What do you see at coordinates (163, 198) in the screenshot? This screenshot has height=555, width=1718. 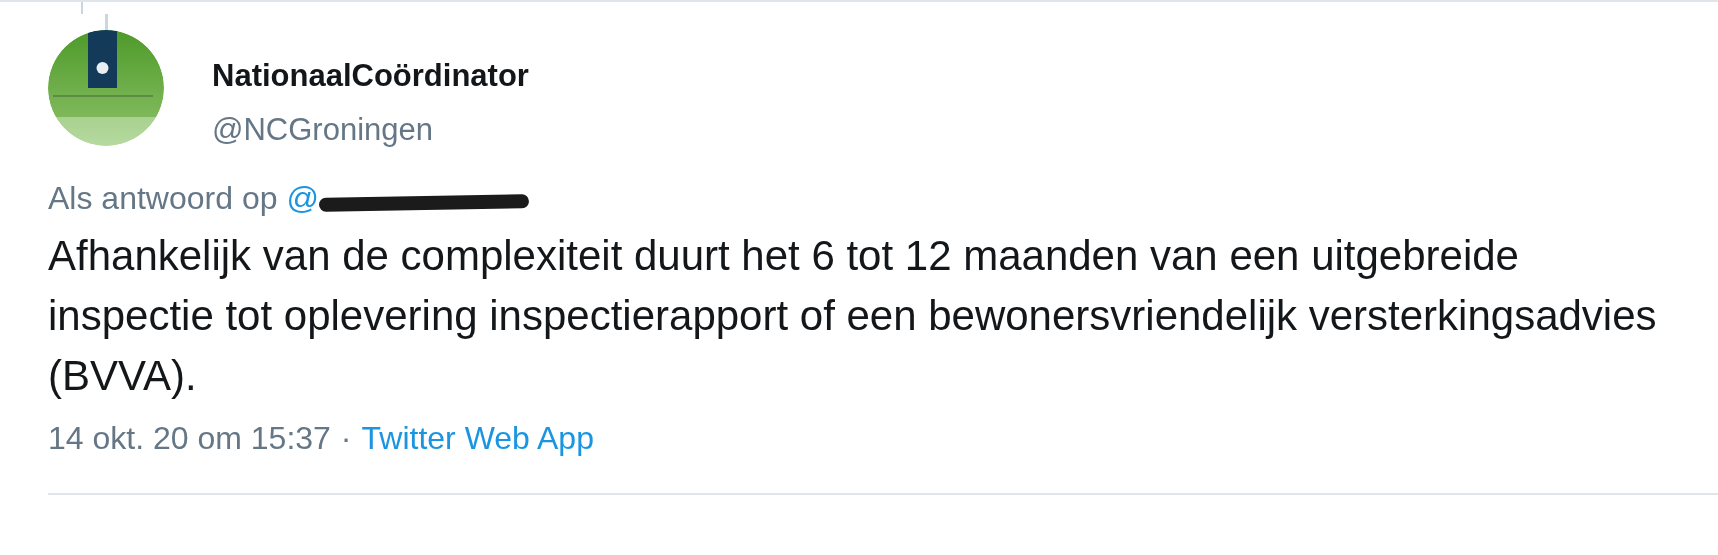 I see `reply-label: Als antwoord op` at bounding box center [163, 198].